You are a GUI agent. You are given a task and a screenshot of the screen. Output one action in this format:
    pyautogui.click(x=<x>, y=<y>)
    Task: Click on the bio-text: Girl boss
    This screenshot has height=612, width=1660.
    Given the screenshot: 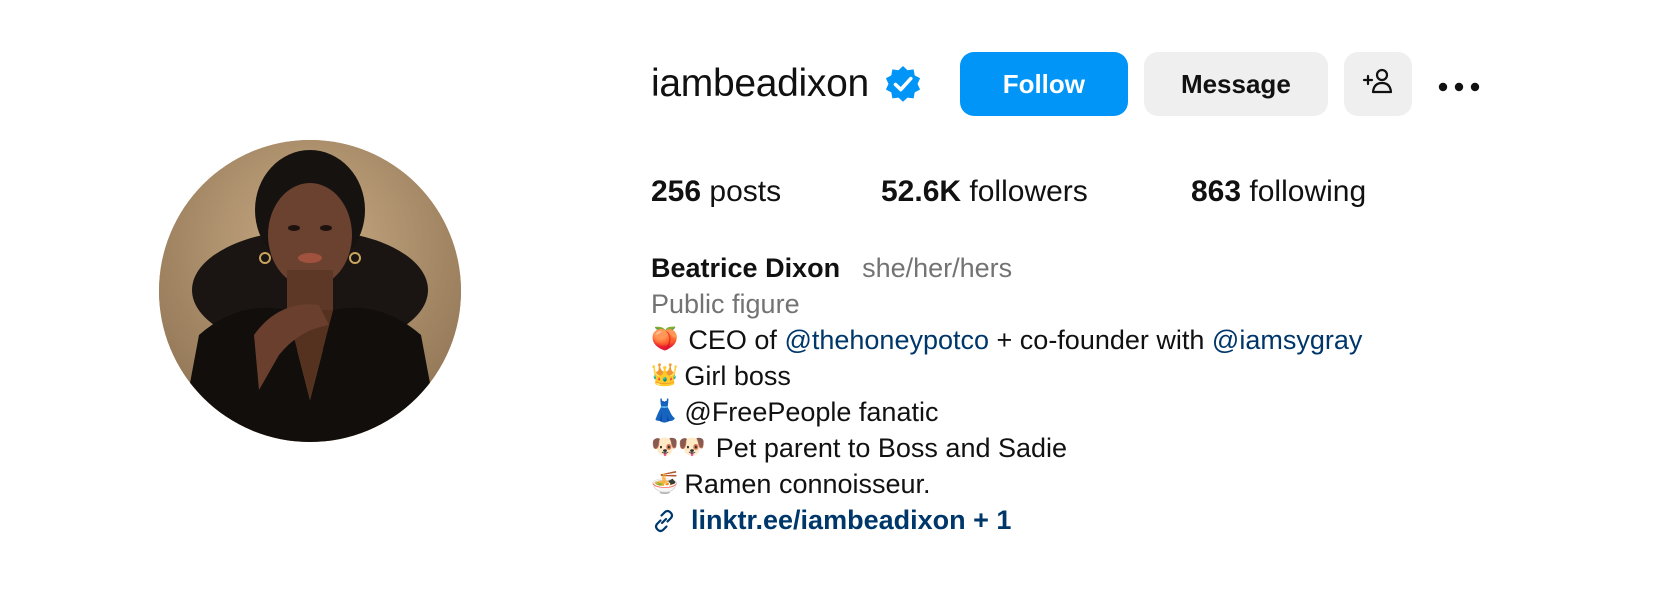 What is the action you would take?
    pyautogui.click(x=737, y=376)
    